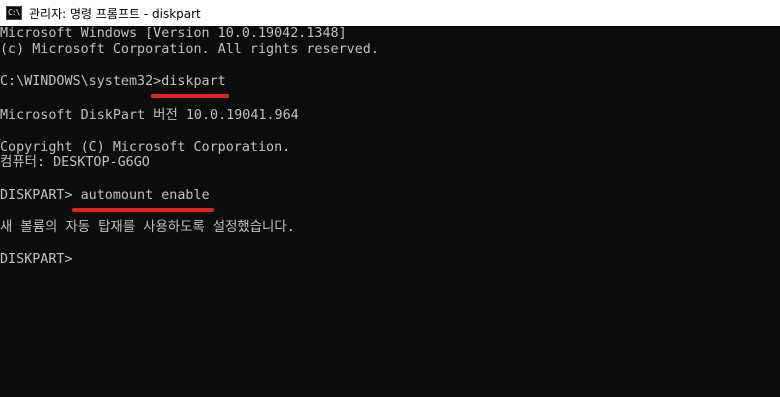  I want to click on console-line-diskpart-command: C:\WINDOWS\system32>diskpart, so click(113, 81).